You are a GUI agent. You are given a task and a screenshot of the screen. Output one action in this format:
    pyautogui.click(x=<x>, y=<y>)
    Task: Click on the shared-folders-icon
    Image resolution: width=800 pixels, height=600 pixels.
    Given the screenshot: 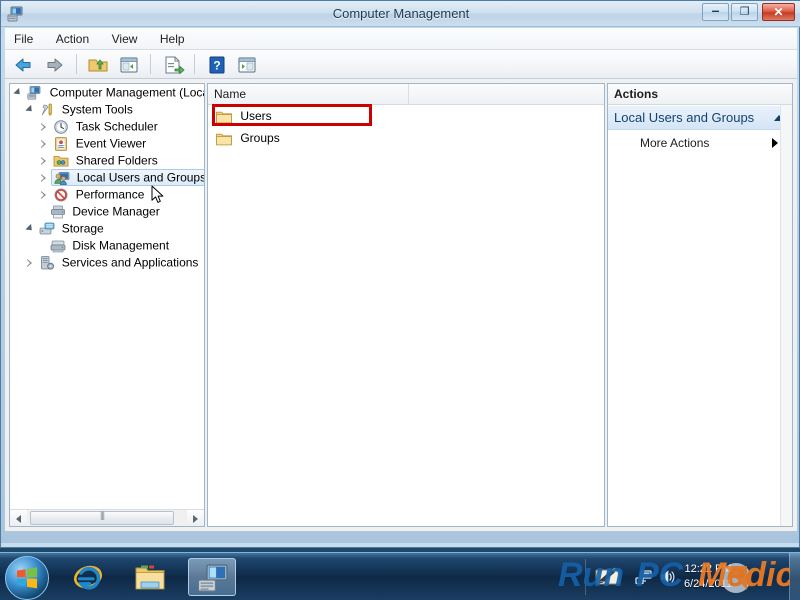 What is the action you would take?
    pyautogui.click(x=61, y=161)
    